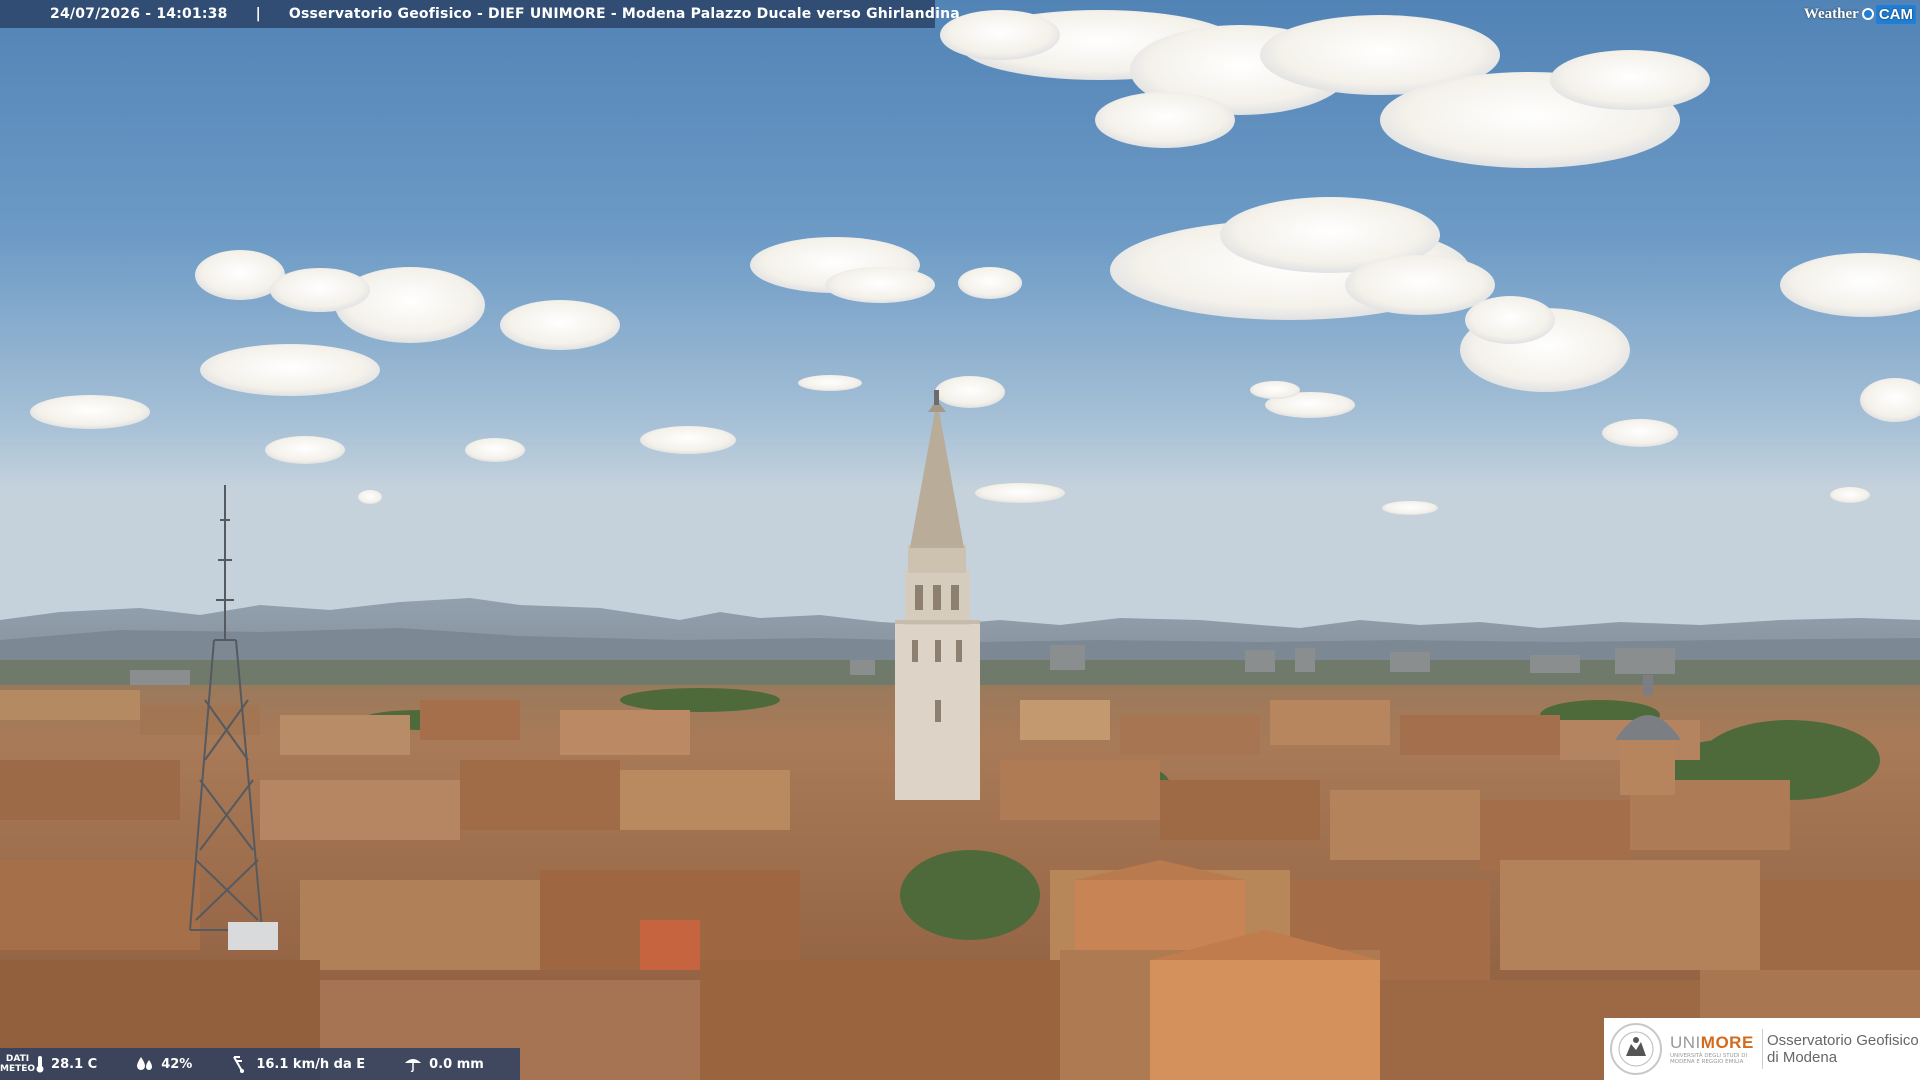 The height and width of the screenshot is (1080, 1920). What do you see at coordinates (456, 1064) in the screenshot?
I see `rain-value: 0.0 mm` at bounding box center [456, 1064].